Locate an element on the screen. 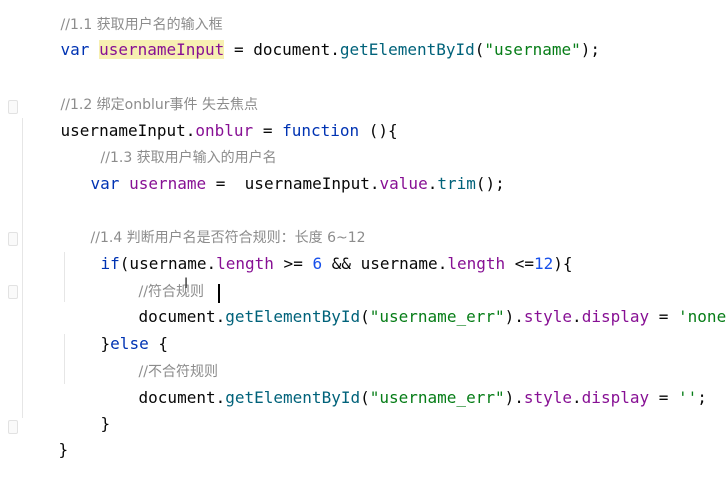 The width and height of the screenshot is (728, 486). code-line: //符合规则 is located at coordinates (152, 277).